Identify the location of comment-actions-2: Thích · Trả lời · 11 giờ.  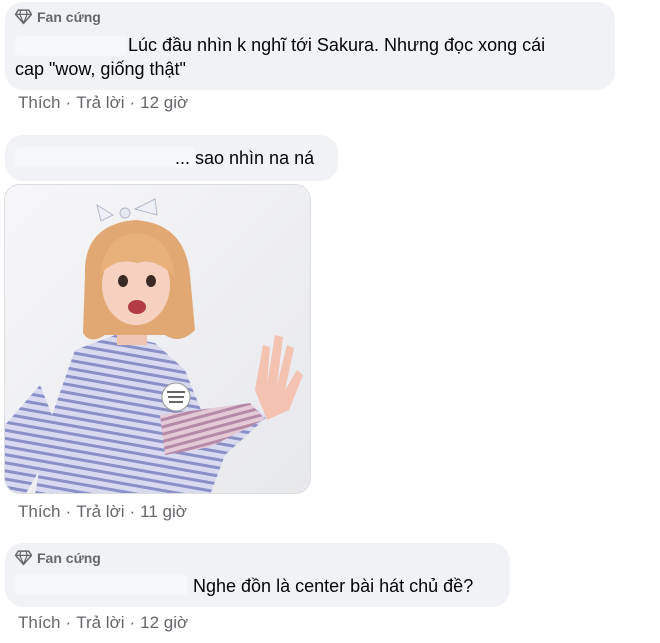
(102, 512).